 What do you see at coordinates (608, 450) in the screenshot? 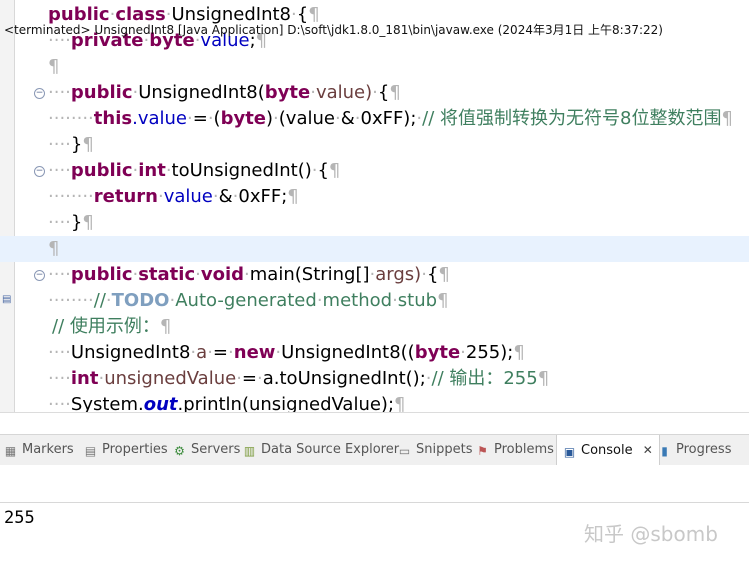
I see `tab-console: ▣ Console ✕` at bounding box center [608, 450].